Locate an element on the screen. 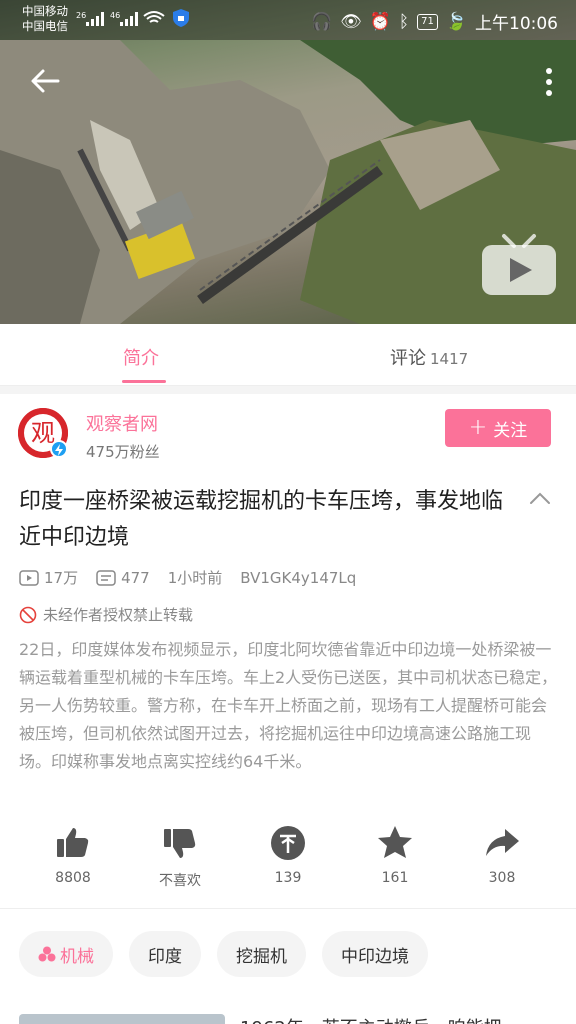 The image size is (576, 1024). carrier-1: 中国移动 is located at coordinates (45, 11).